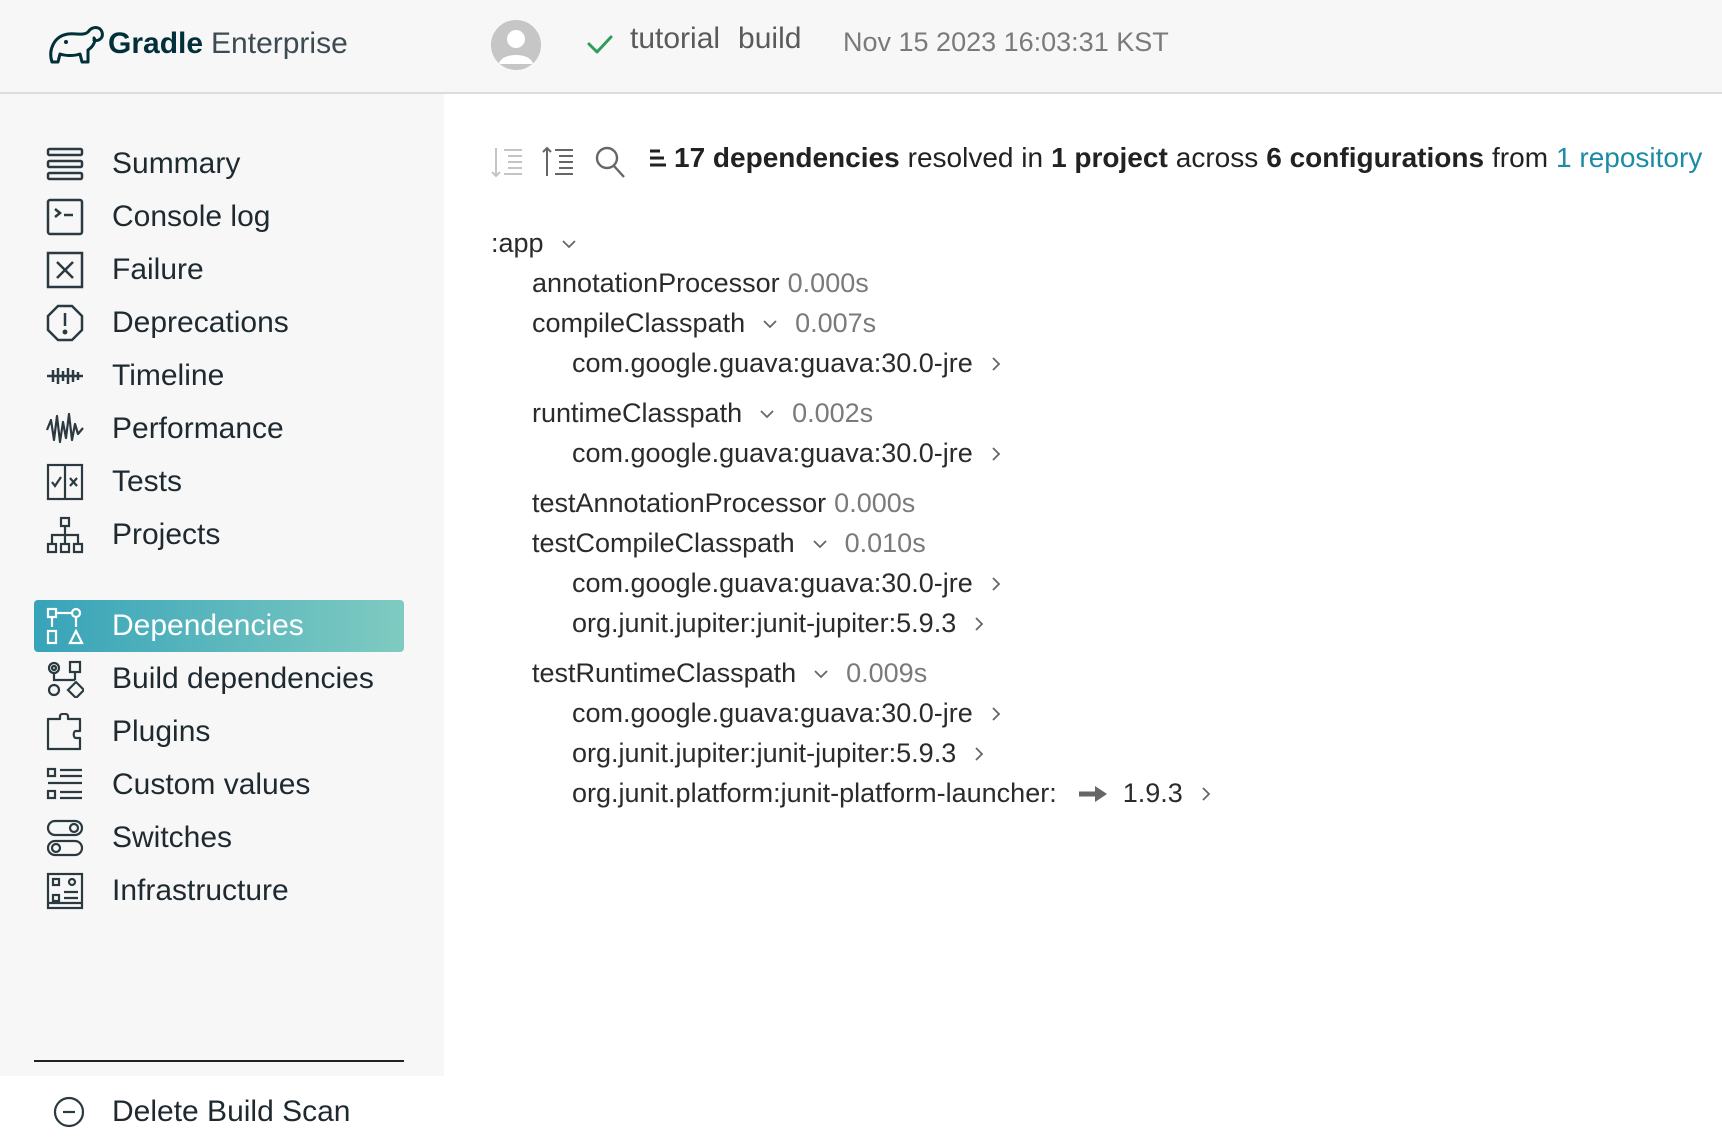 The image size is (1722, 1138). Describe the element at coordinates (172, 837) in the screenshot. I see `sidebar-item-label: Switches` at that location.